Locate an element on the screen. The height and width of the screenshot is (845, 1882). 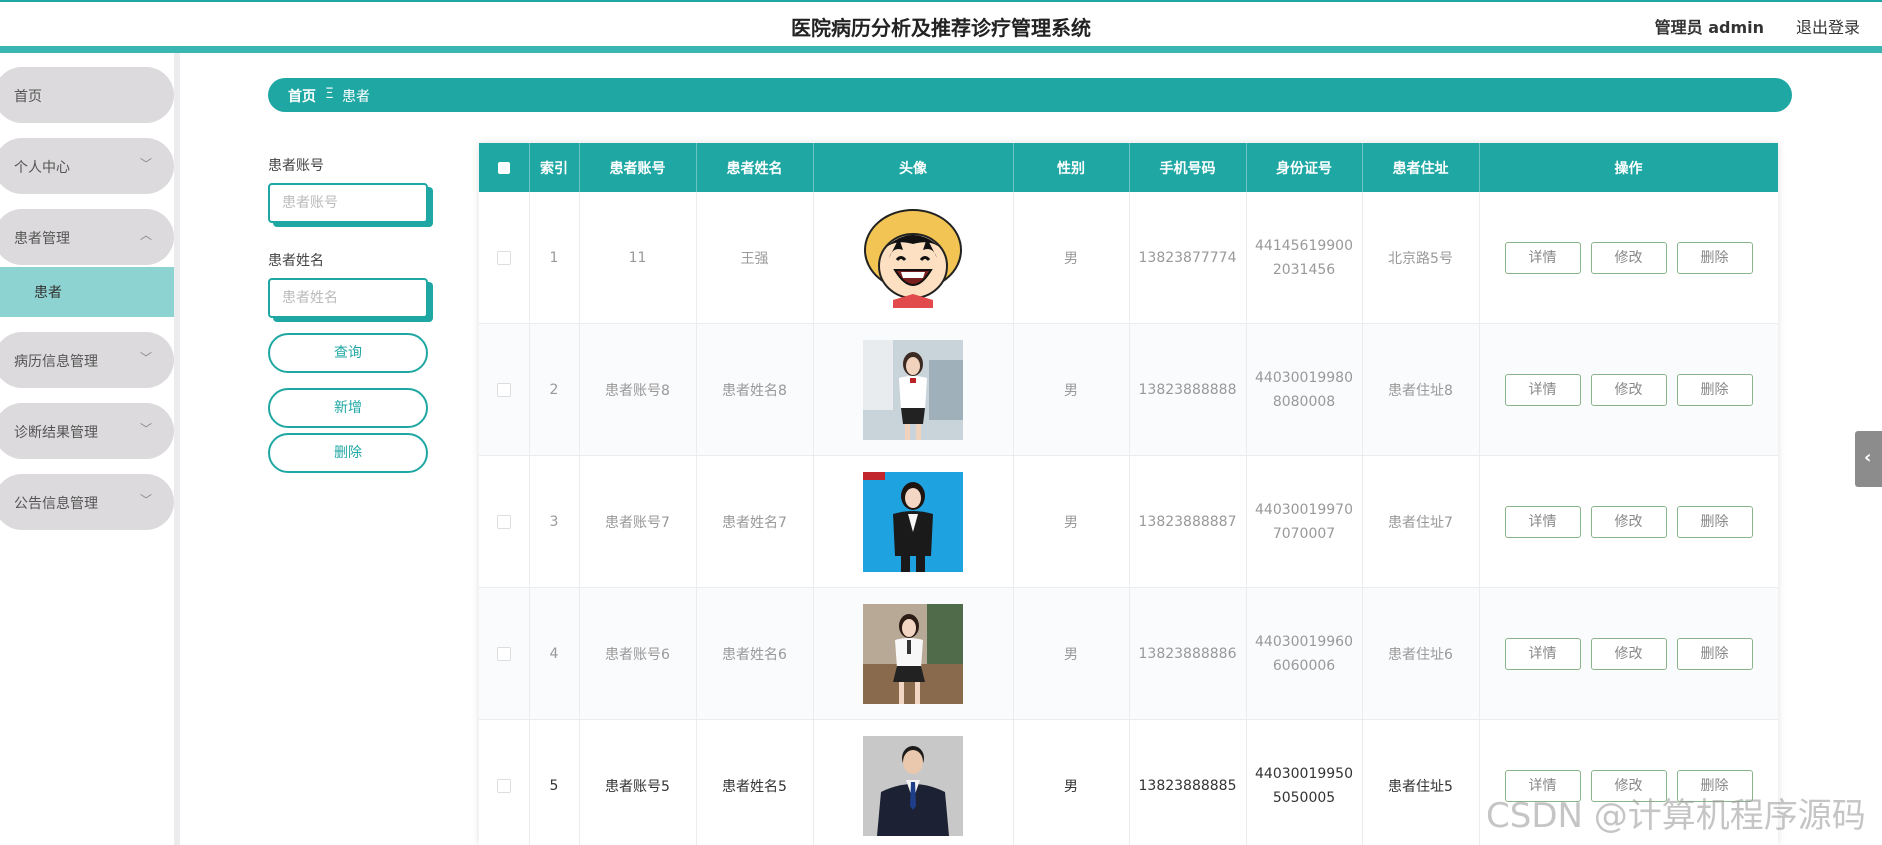
breadcrumb-current: 患者 is located at coordinates (356, 97).